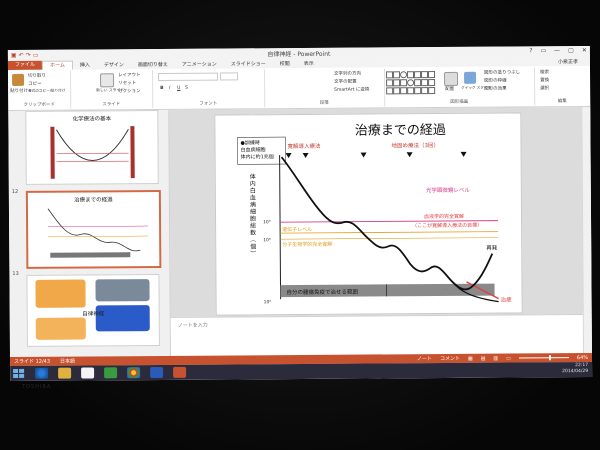  What do you see at coordinates (543, 358) in the screenshot?
I see `zoom-slider` at bounding box center [543, 358].